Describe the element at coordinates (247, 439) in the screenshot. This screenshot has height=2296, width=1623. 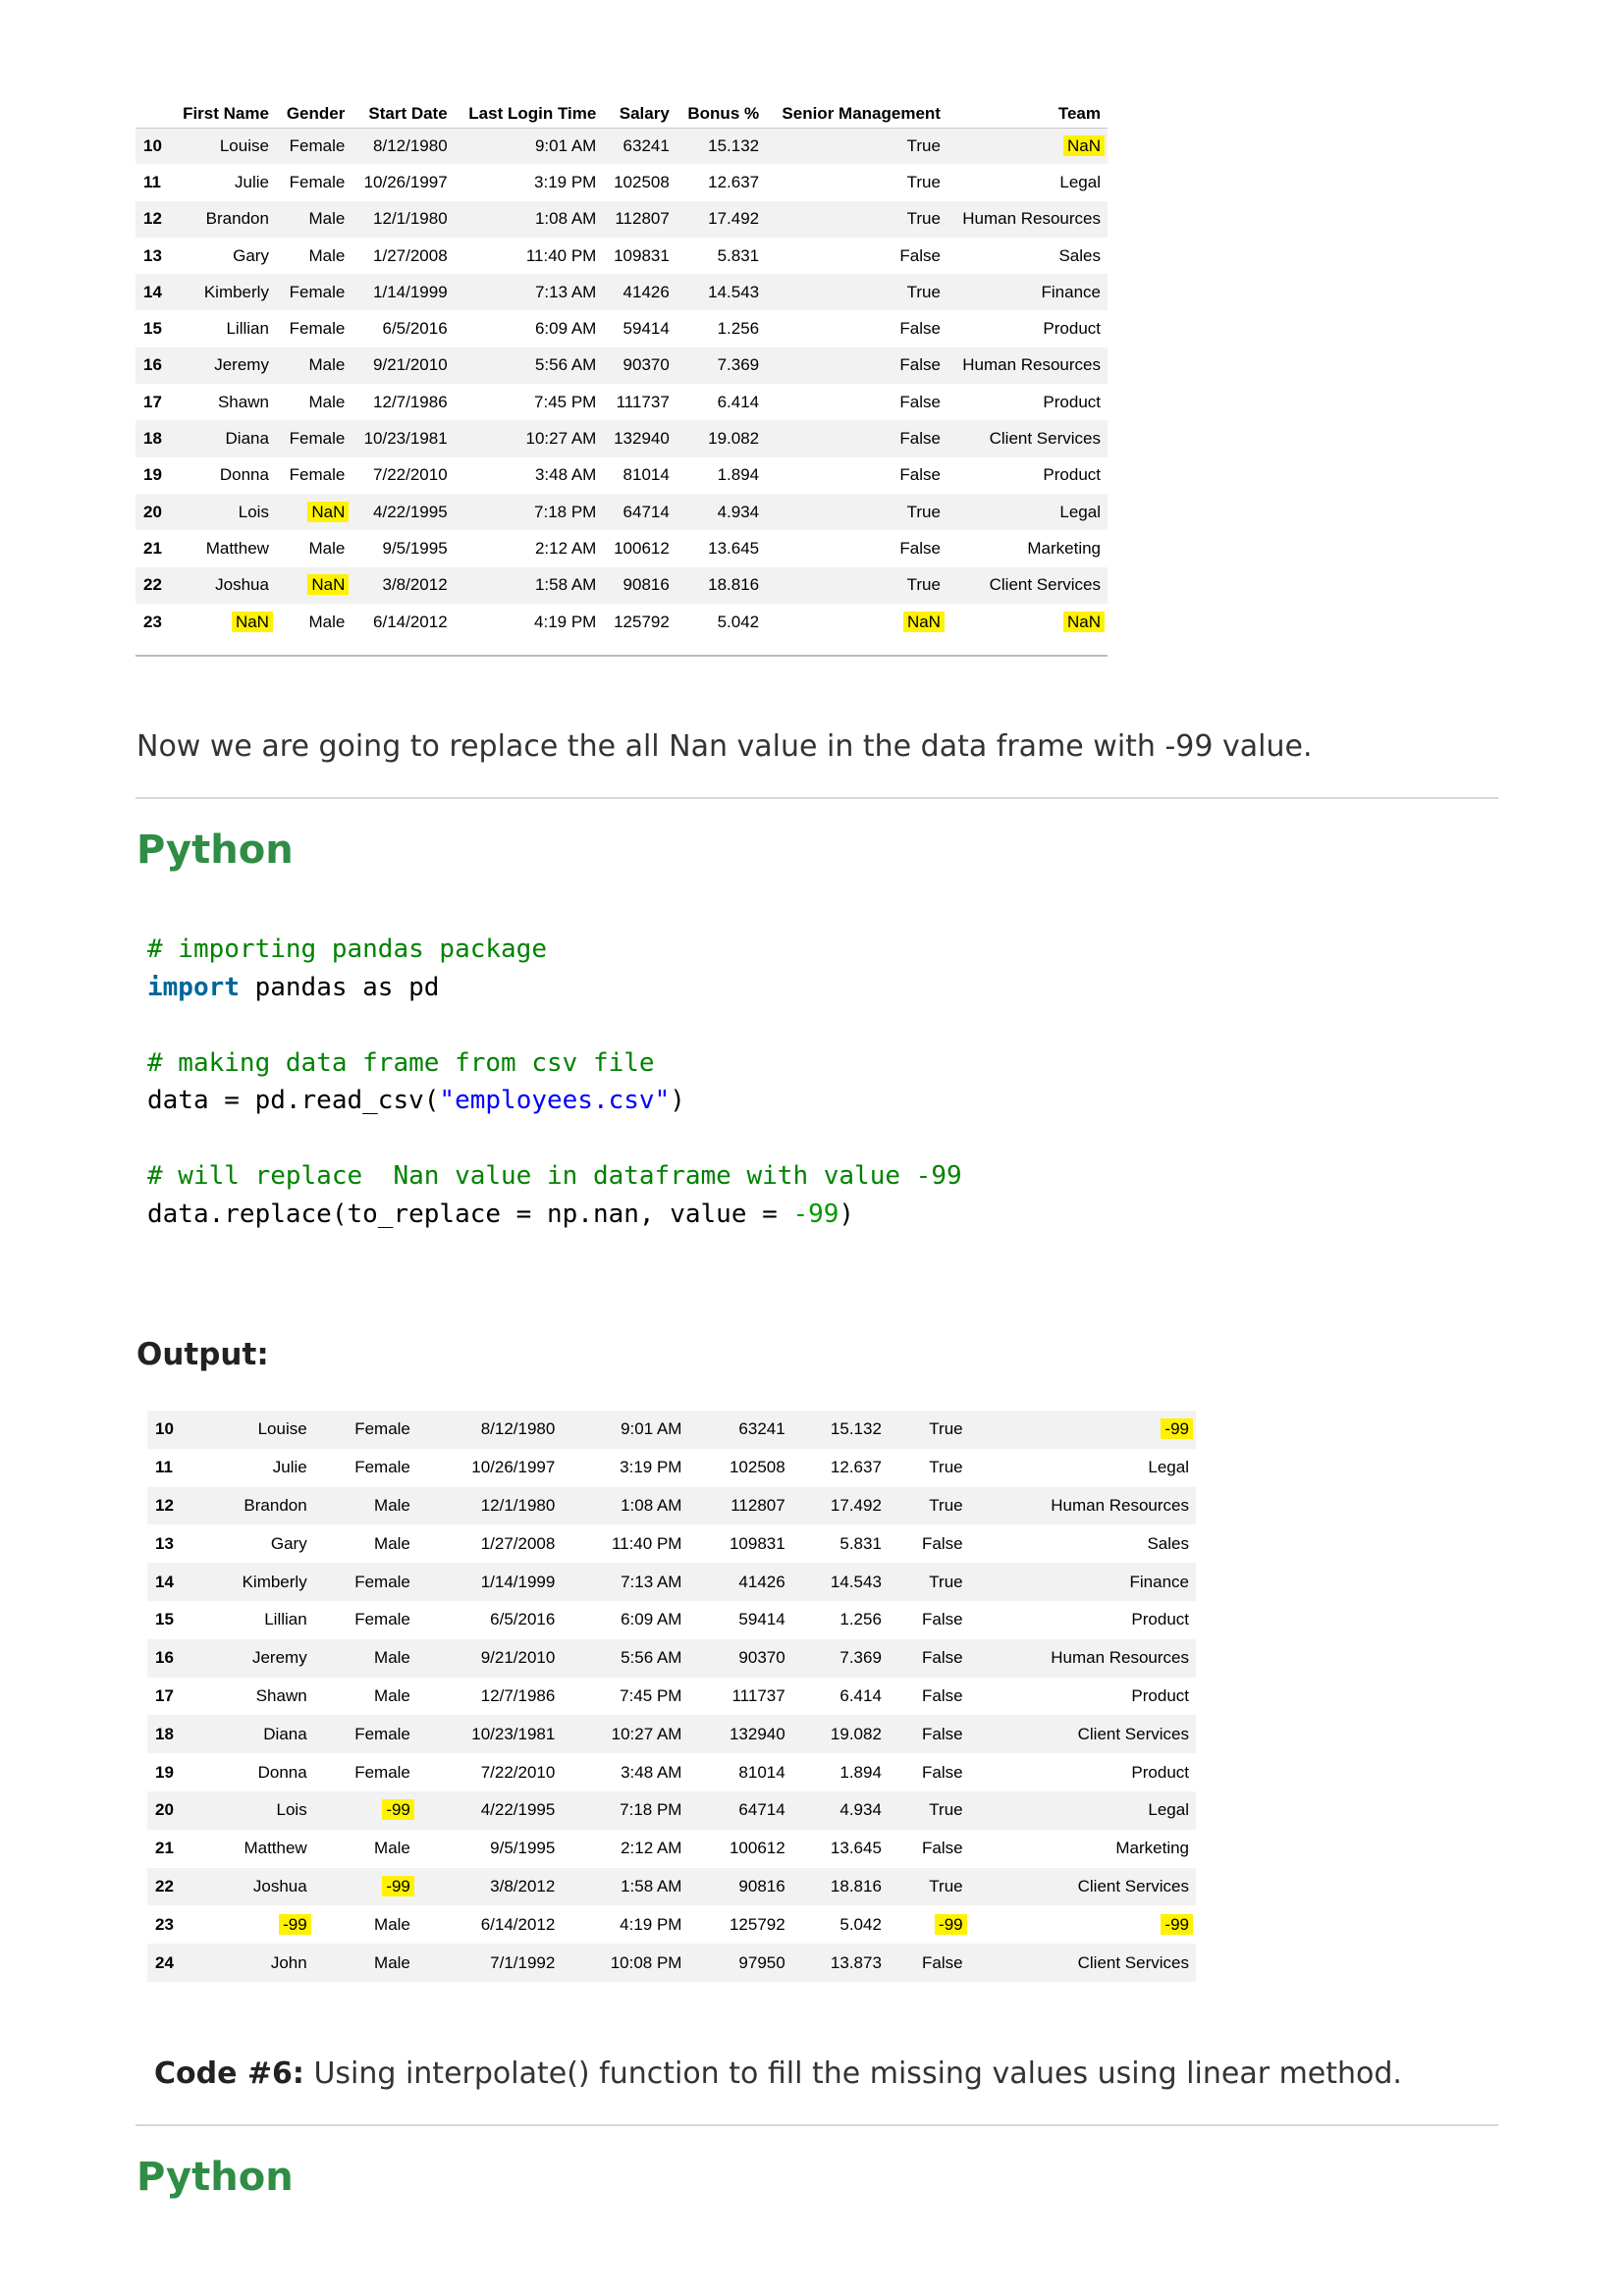
I see `table-cell: Diana` at that location.